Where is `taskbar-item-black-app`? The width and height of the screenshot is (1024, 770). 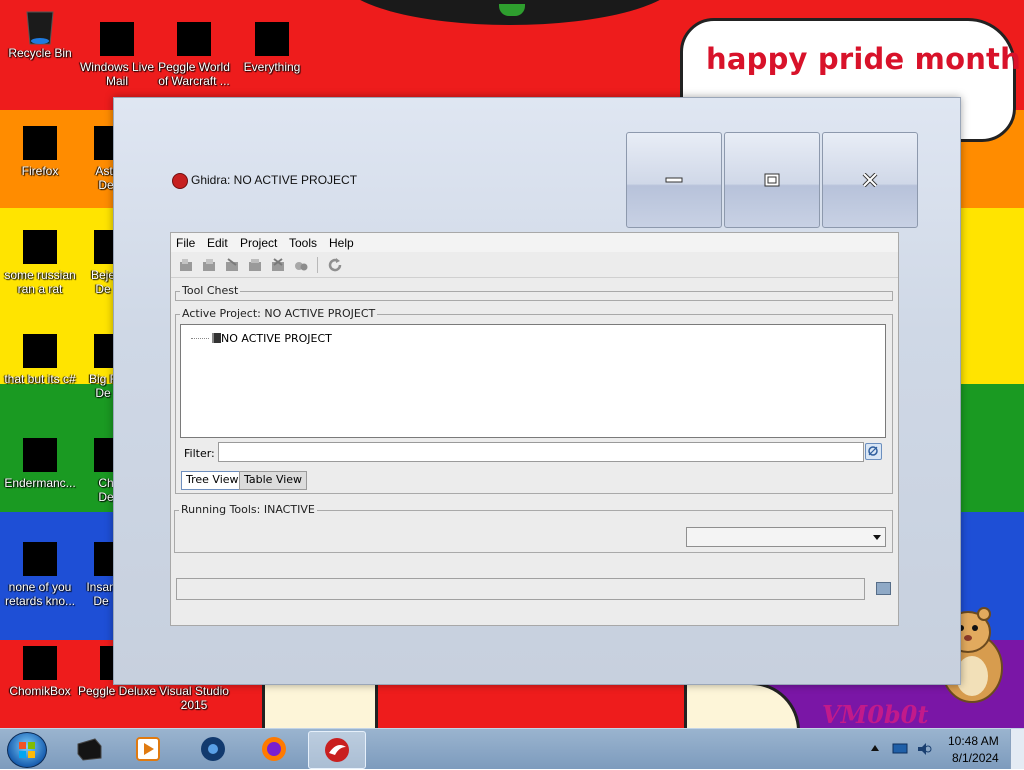
taskbar-item-black-app is located at coordinates (89, 749).